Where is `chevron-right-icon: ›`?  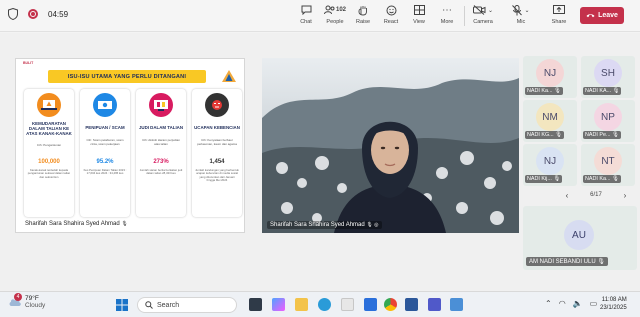 chevron-right-icon: › is located at coordinates (625, 195).